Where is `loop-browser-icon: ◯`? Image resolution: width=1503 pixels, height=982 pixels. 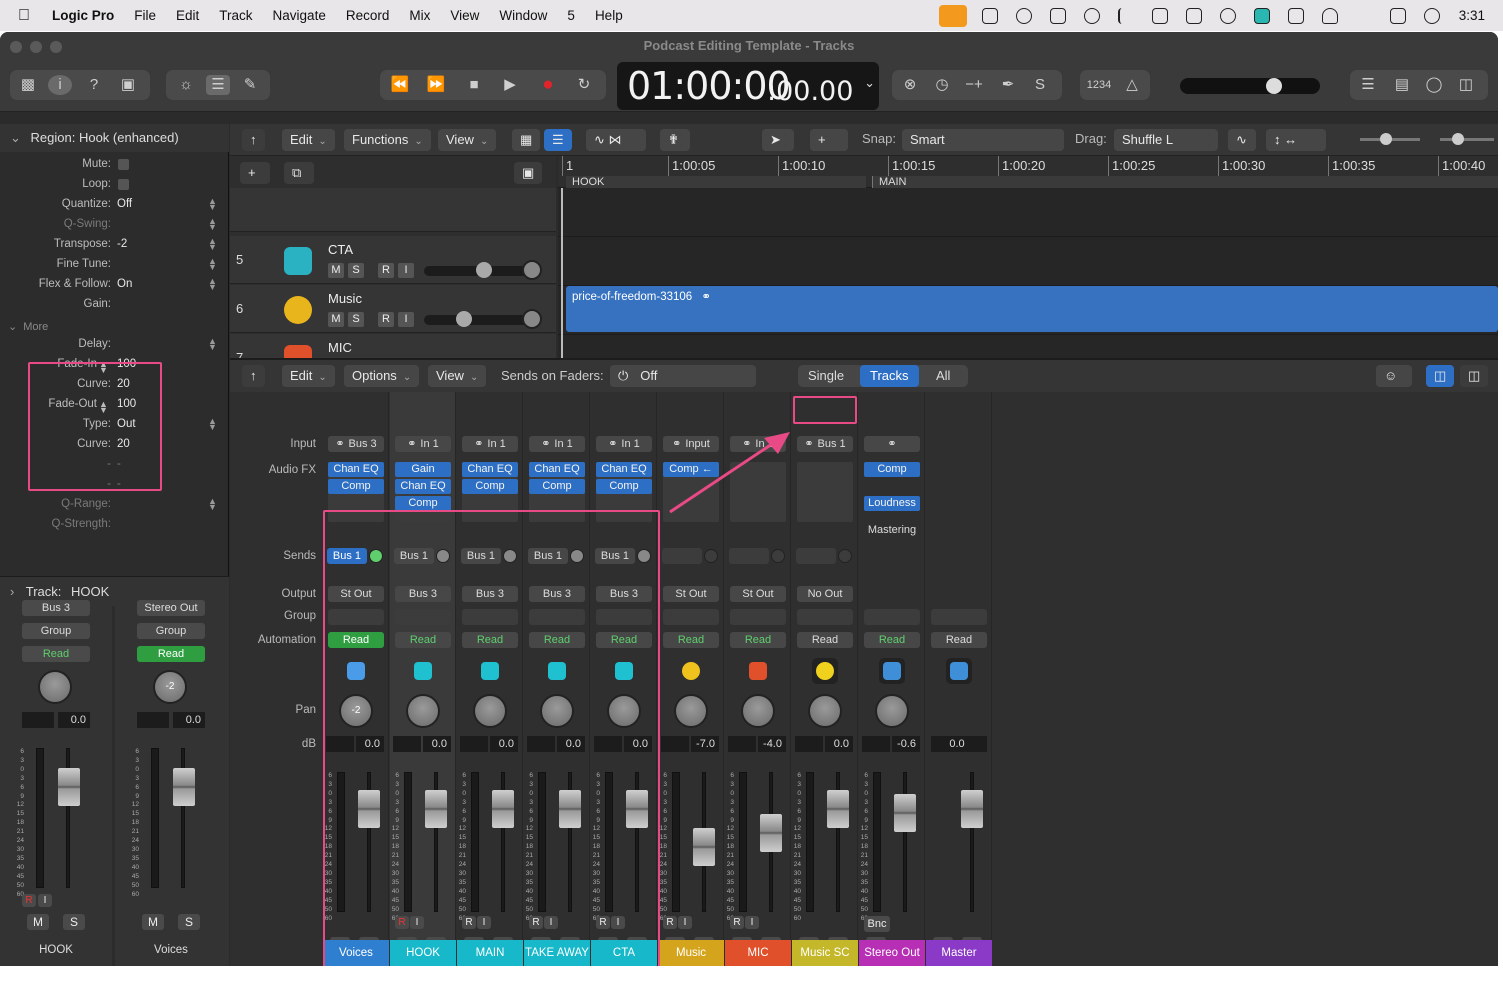 loop-browser-icon: ◯ is located at coordinates (1434, 85).